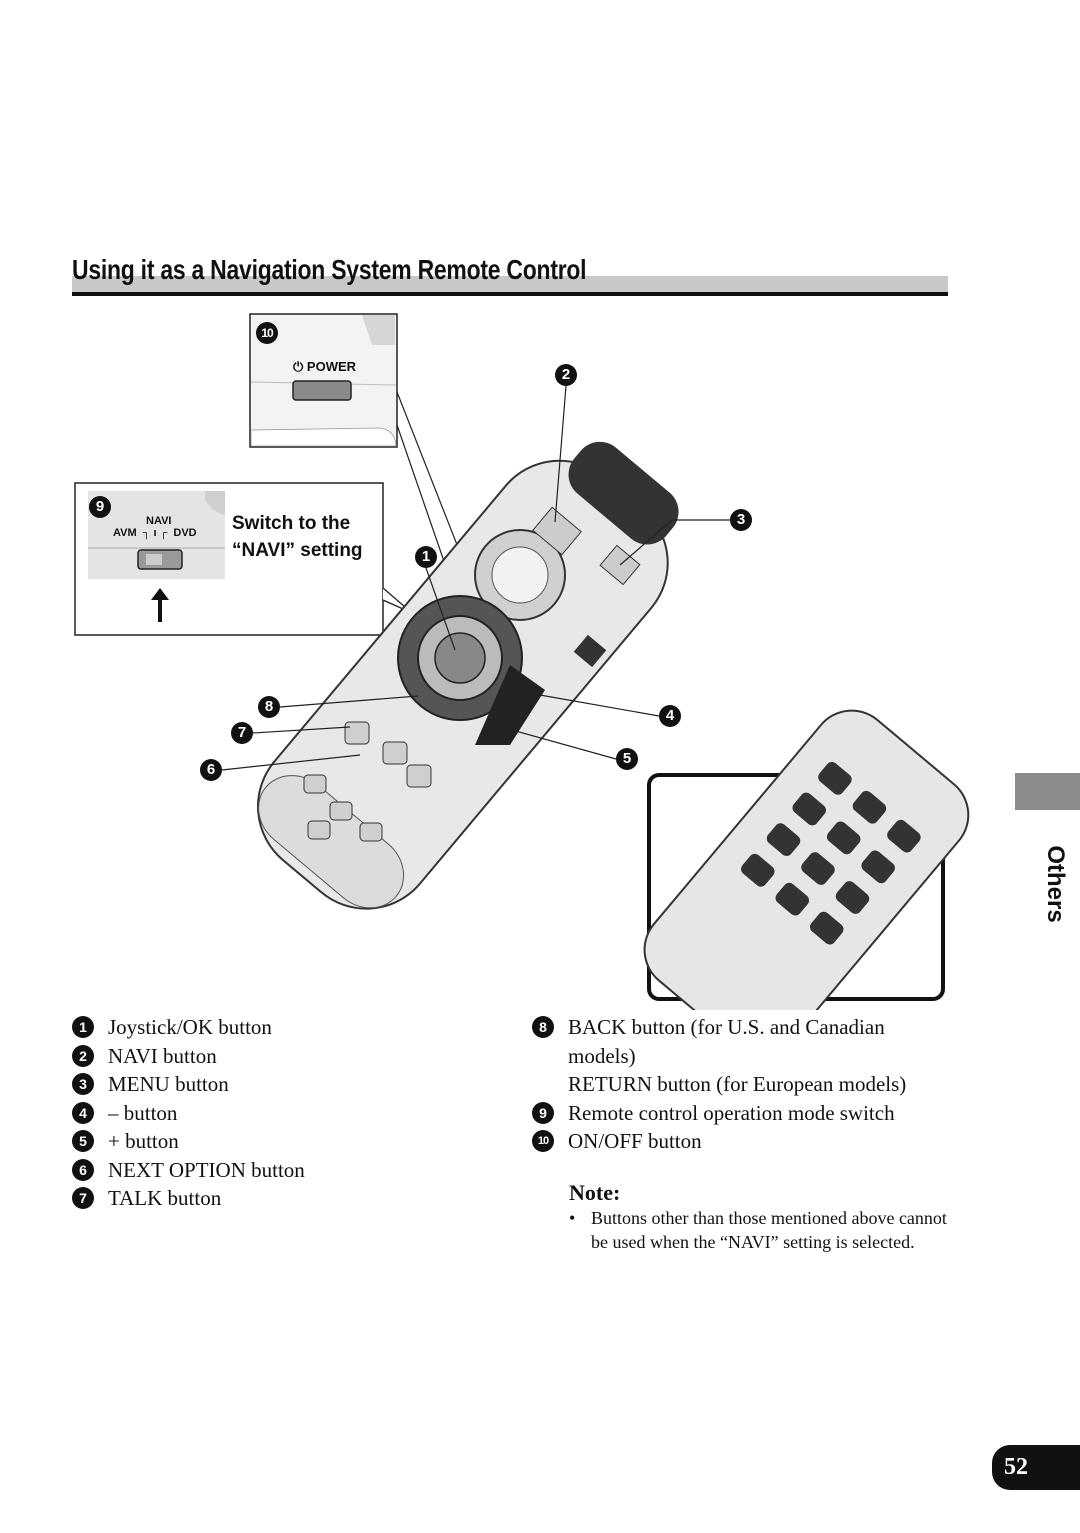  I want to click on legend-num: 3, so click(83, 1084).